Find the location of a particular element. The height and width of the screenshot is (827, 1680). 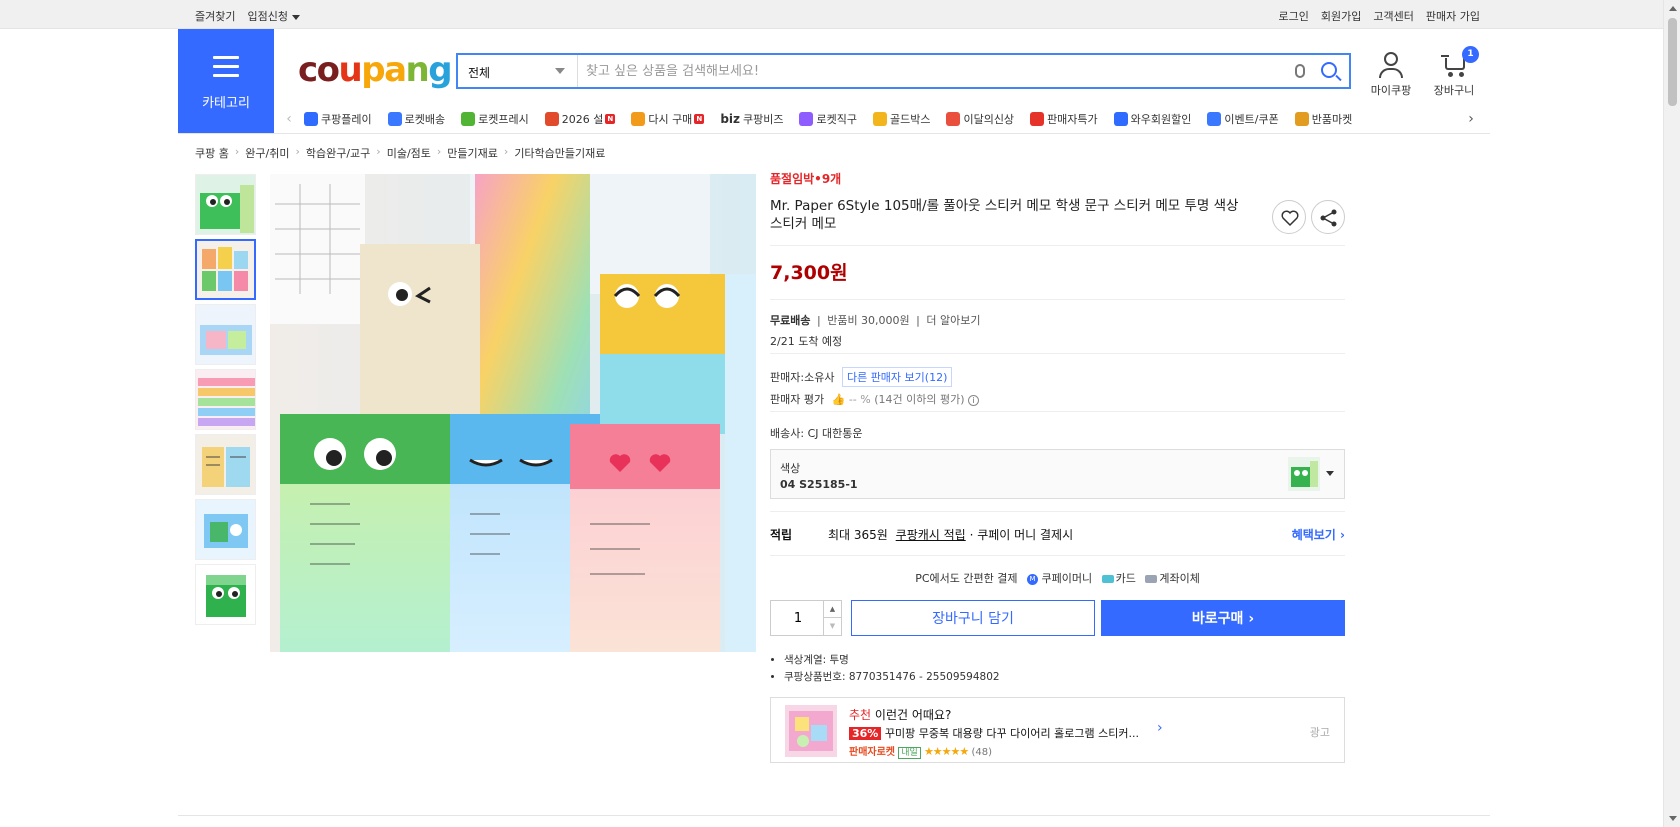

nav-item-label: 로켓배송 is located at coordinates (425, 119).